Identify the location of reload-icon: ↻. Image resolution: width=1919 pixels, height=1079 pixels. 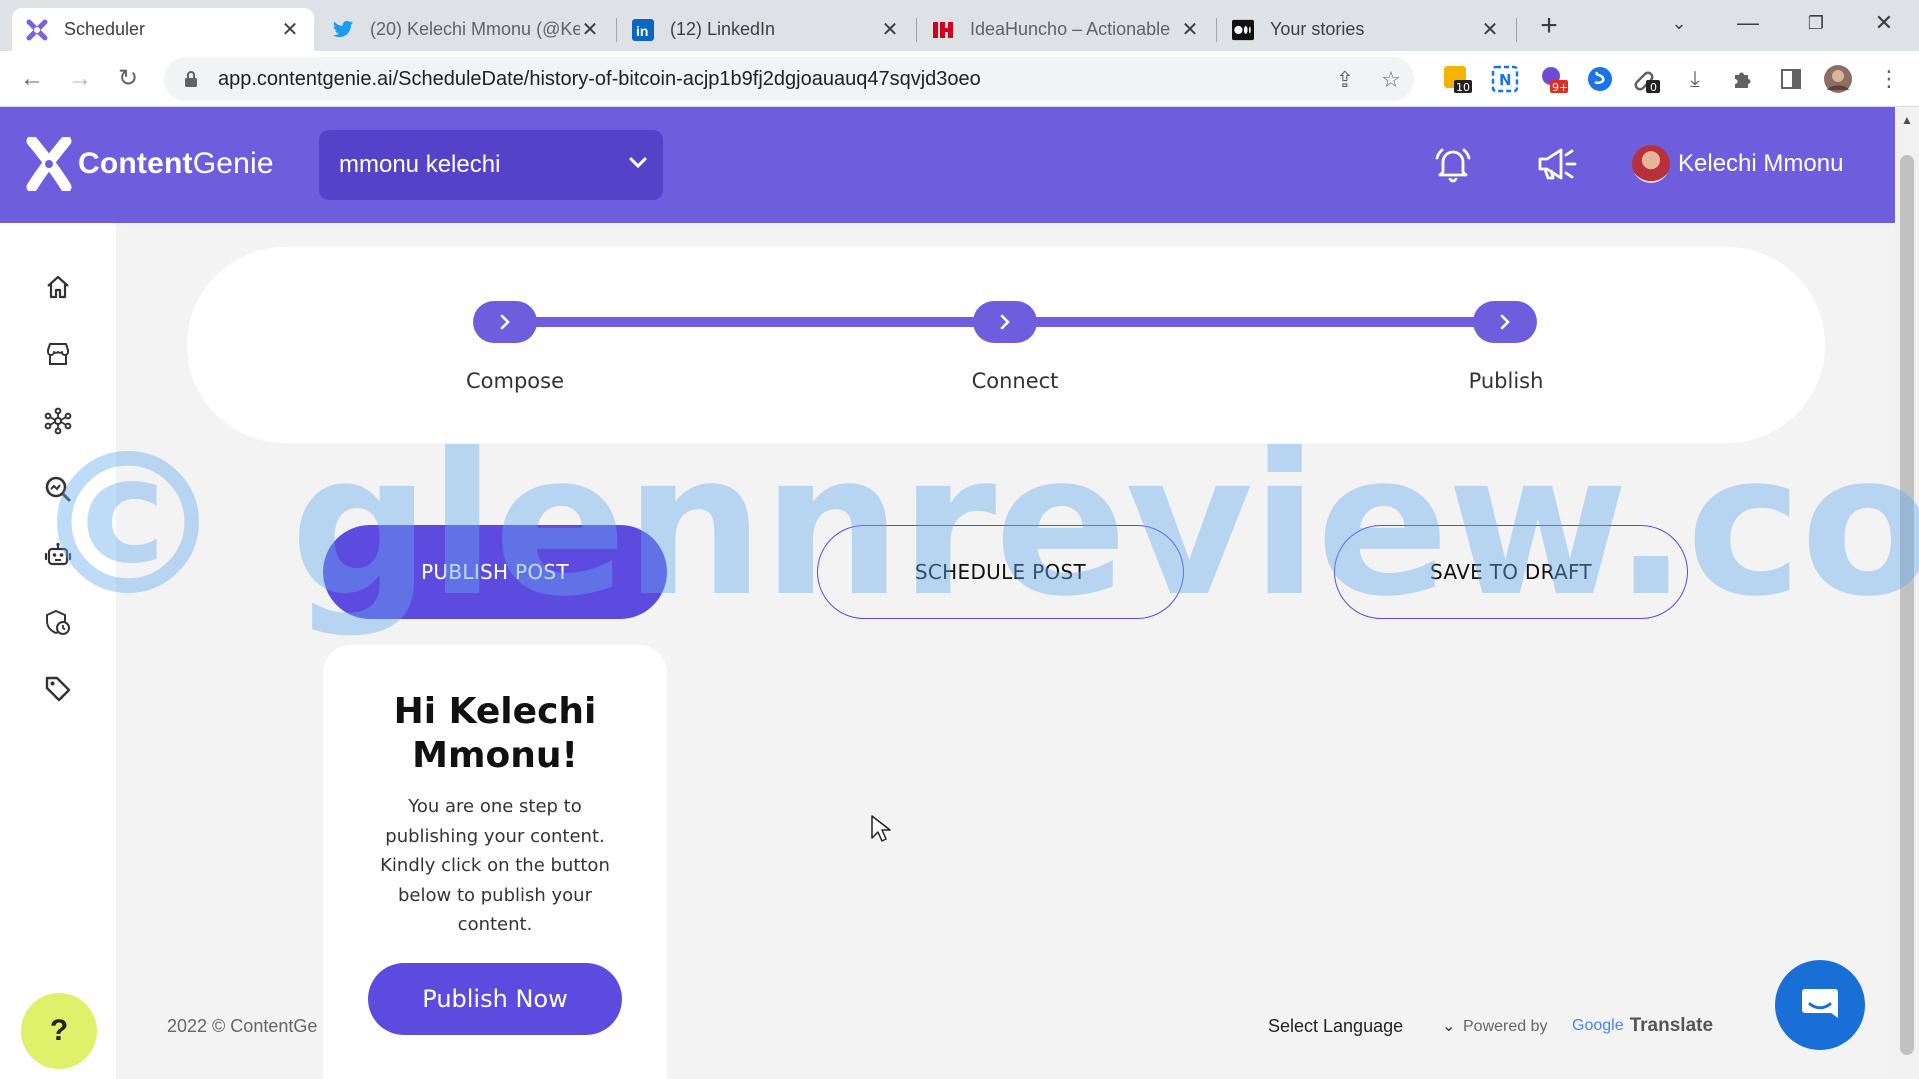
(128, 79).